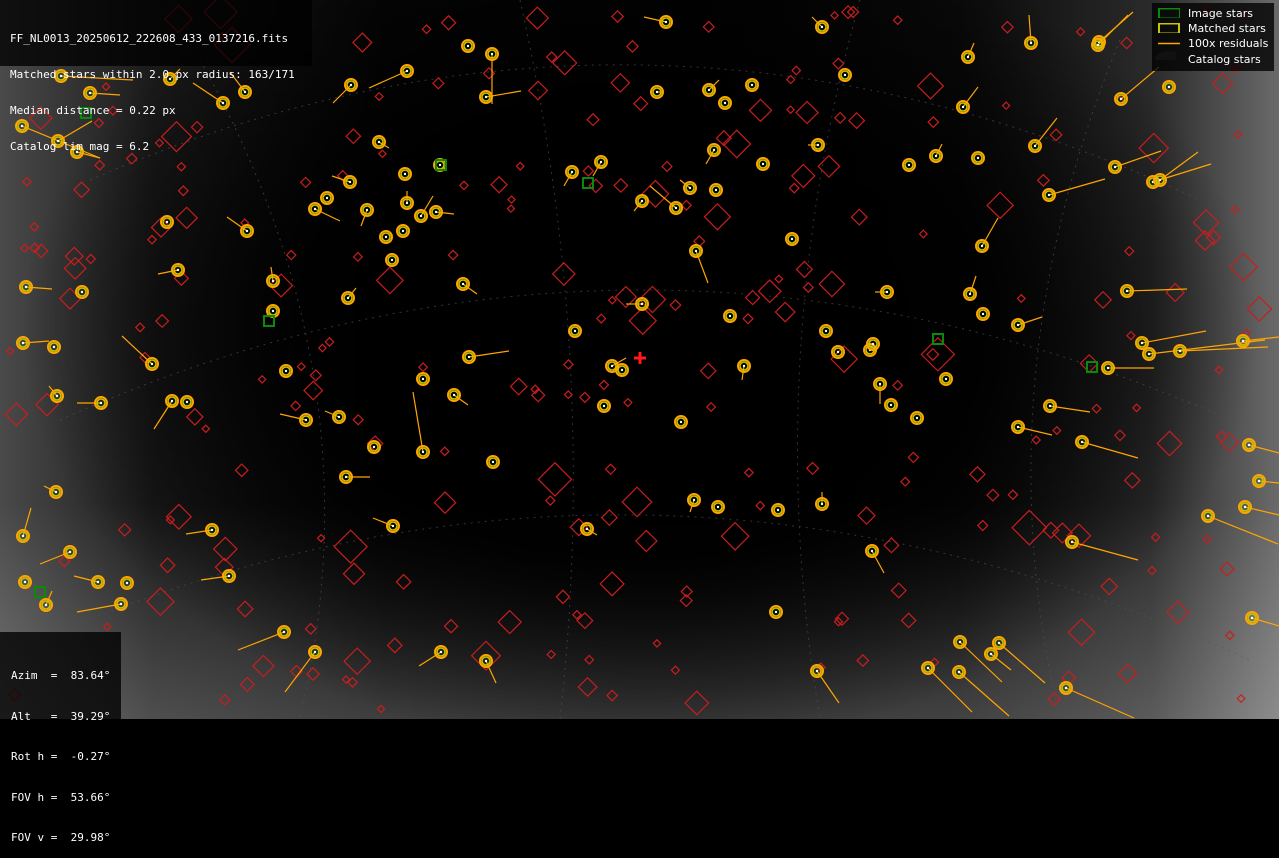 The image size is (1279, 858). I want to click on legend-item-residuals: 100x residuals, so click(1213, 43).